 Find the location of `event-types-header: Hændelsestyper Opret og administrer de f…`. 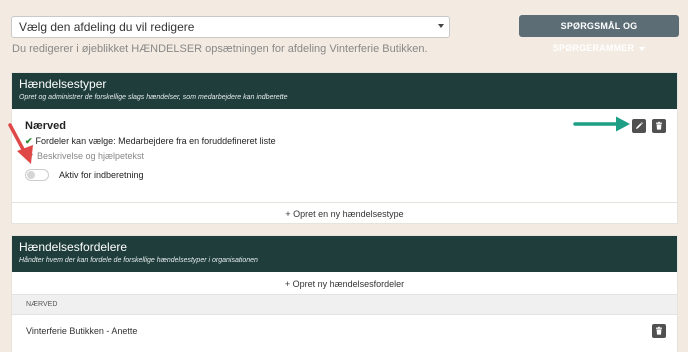

event-types-header: Hændelsestyper Opret og administrer de f… is located at coordinates (344, 91).